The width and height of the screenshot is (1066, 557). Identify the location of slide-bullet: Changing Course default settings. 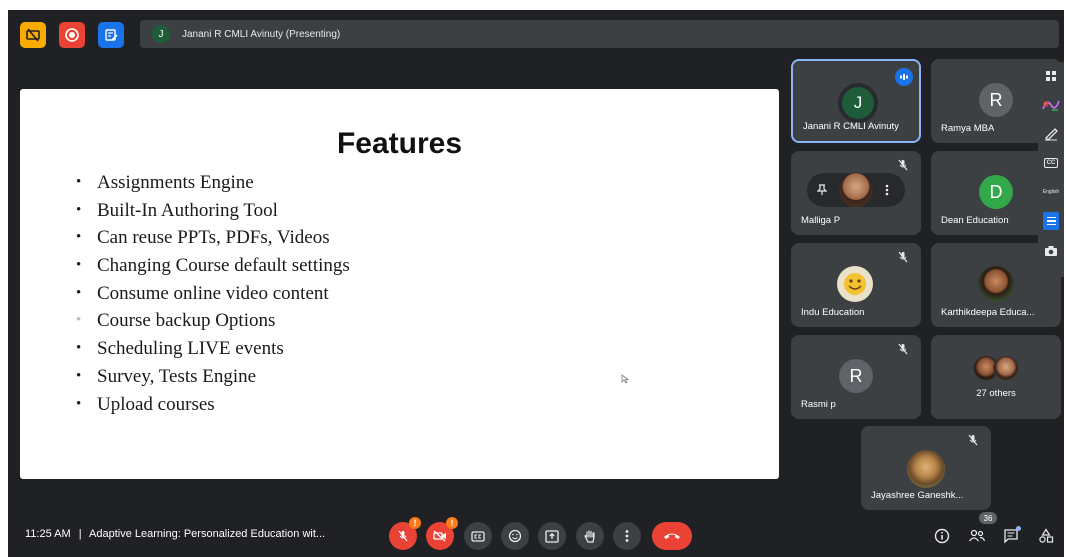
(213, 266).